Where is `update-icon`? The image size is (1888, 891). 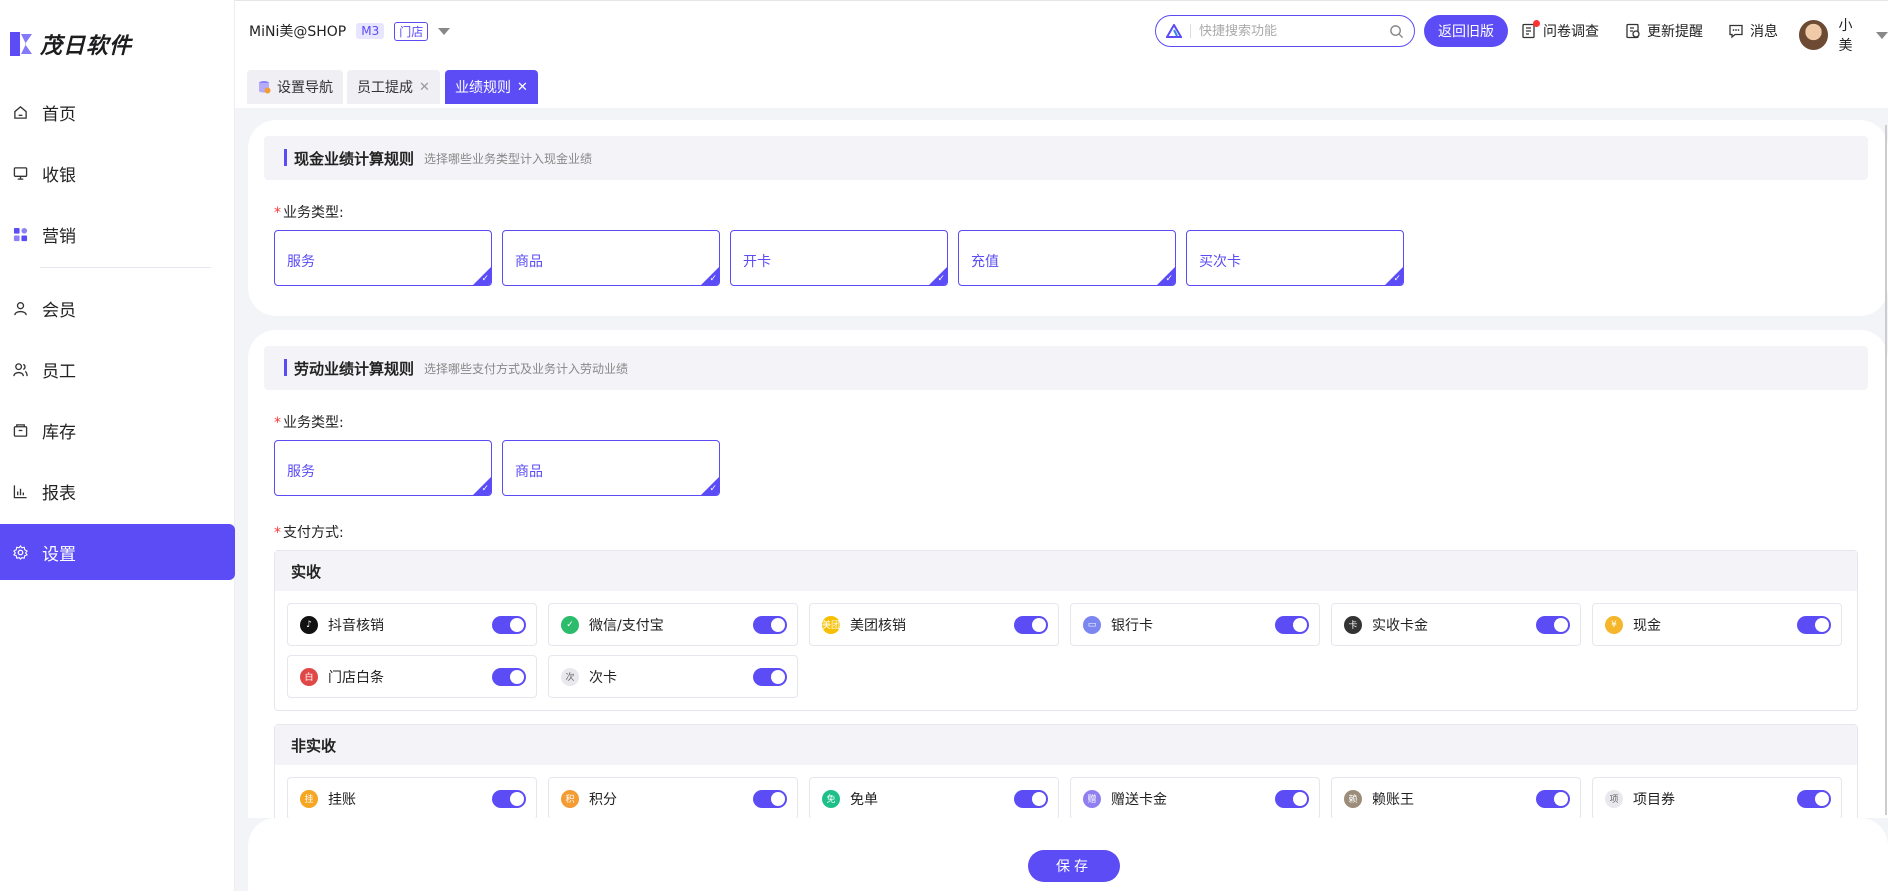 update-icon is located at coordinates (1633, 31).